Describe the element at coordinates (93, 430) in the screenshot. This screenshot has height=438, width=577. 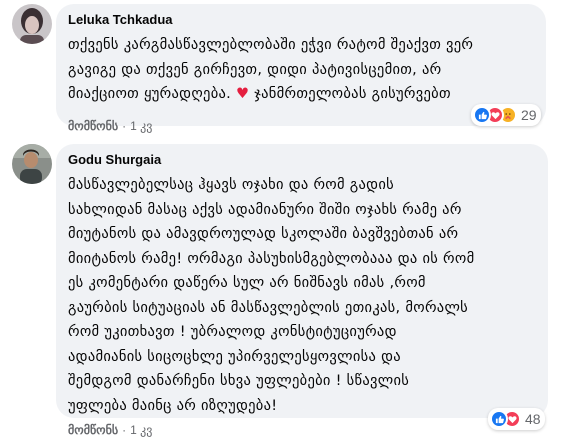
I see `like-button: მომწონს` at that location.